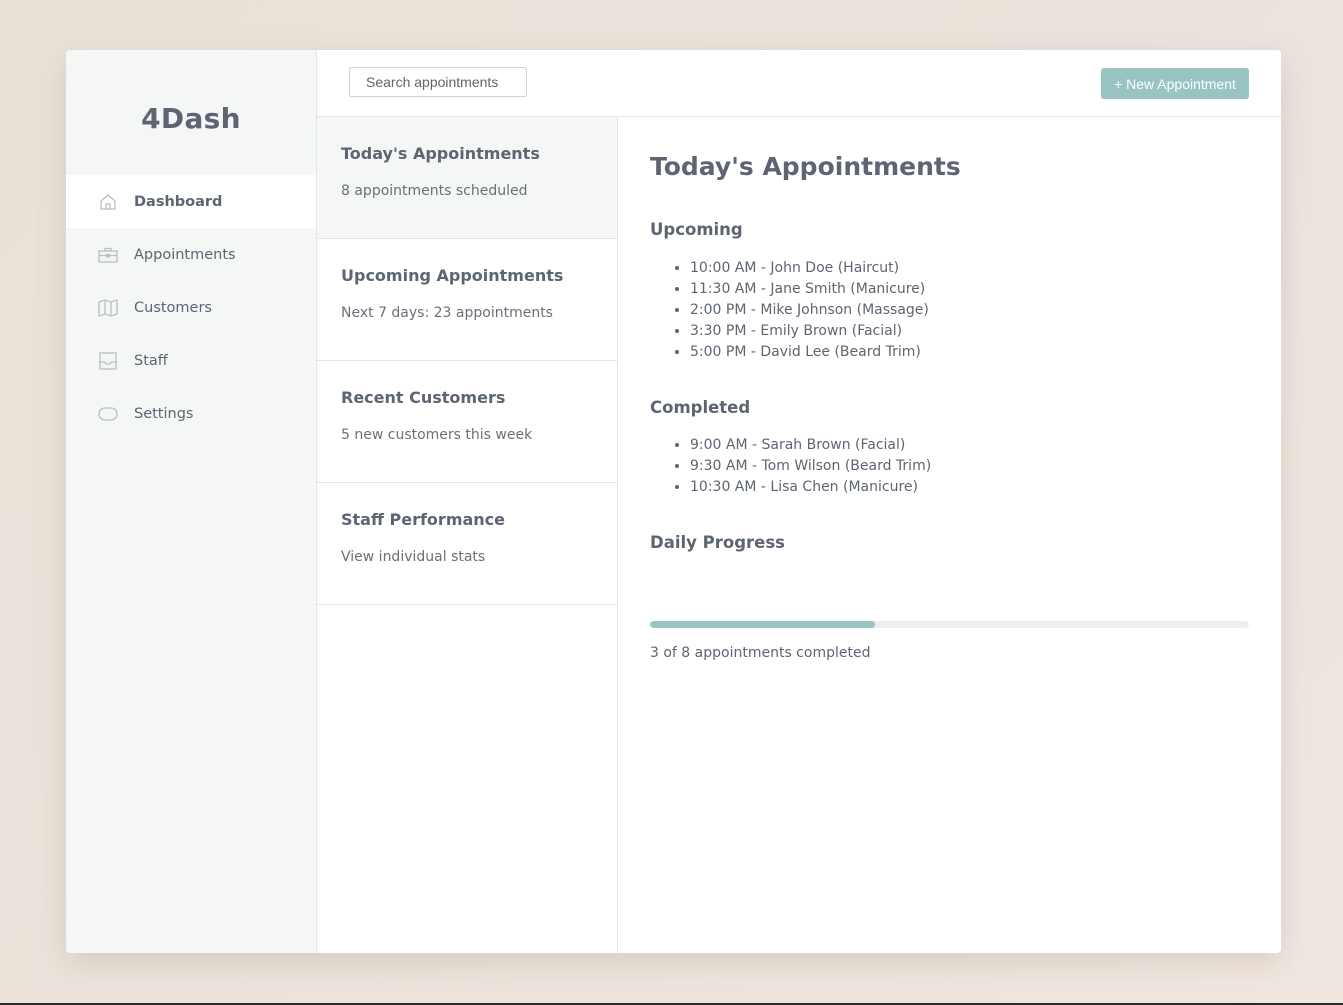 The width and height of the screenshot is (1343, 1005). Describe the element at coordinates (437, 435) in the screenshot. I see `card-description: 5 new customers this week` at that location.